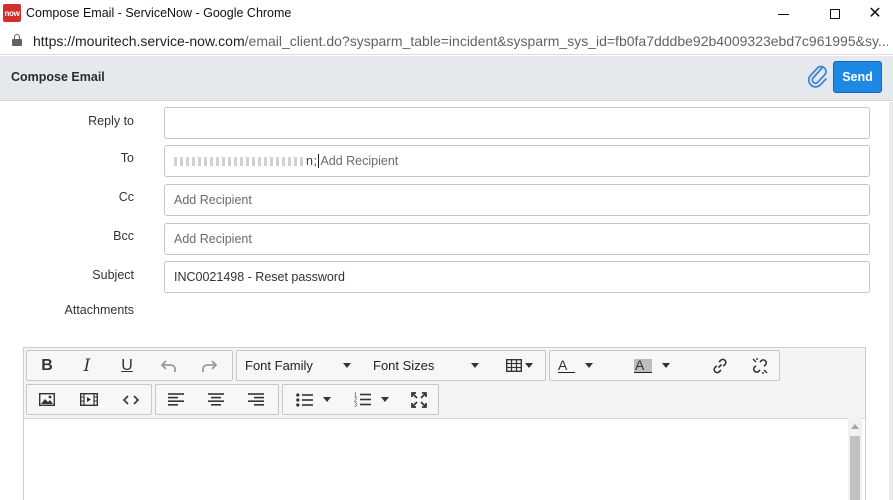 This screenshot has height=500, width=893. I want to click on cc-field, so click(517, 200).